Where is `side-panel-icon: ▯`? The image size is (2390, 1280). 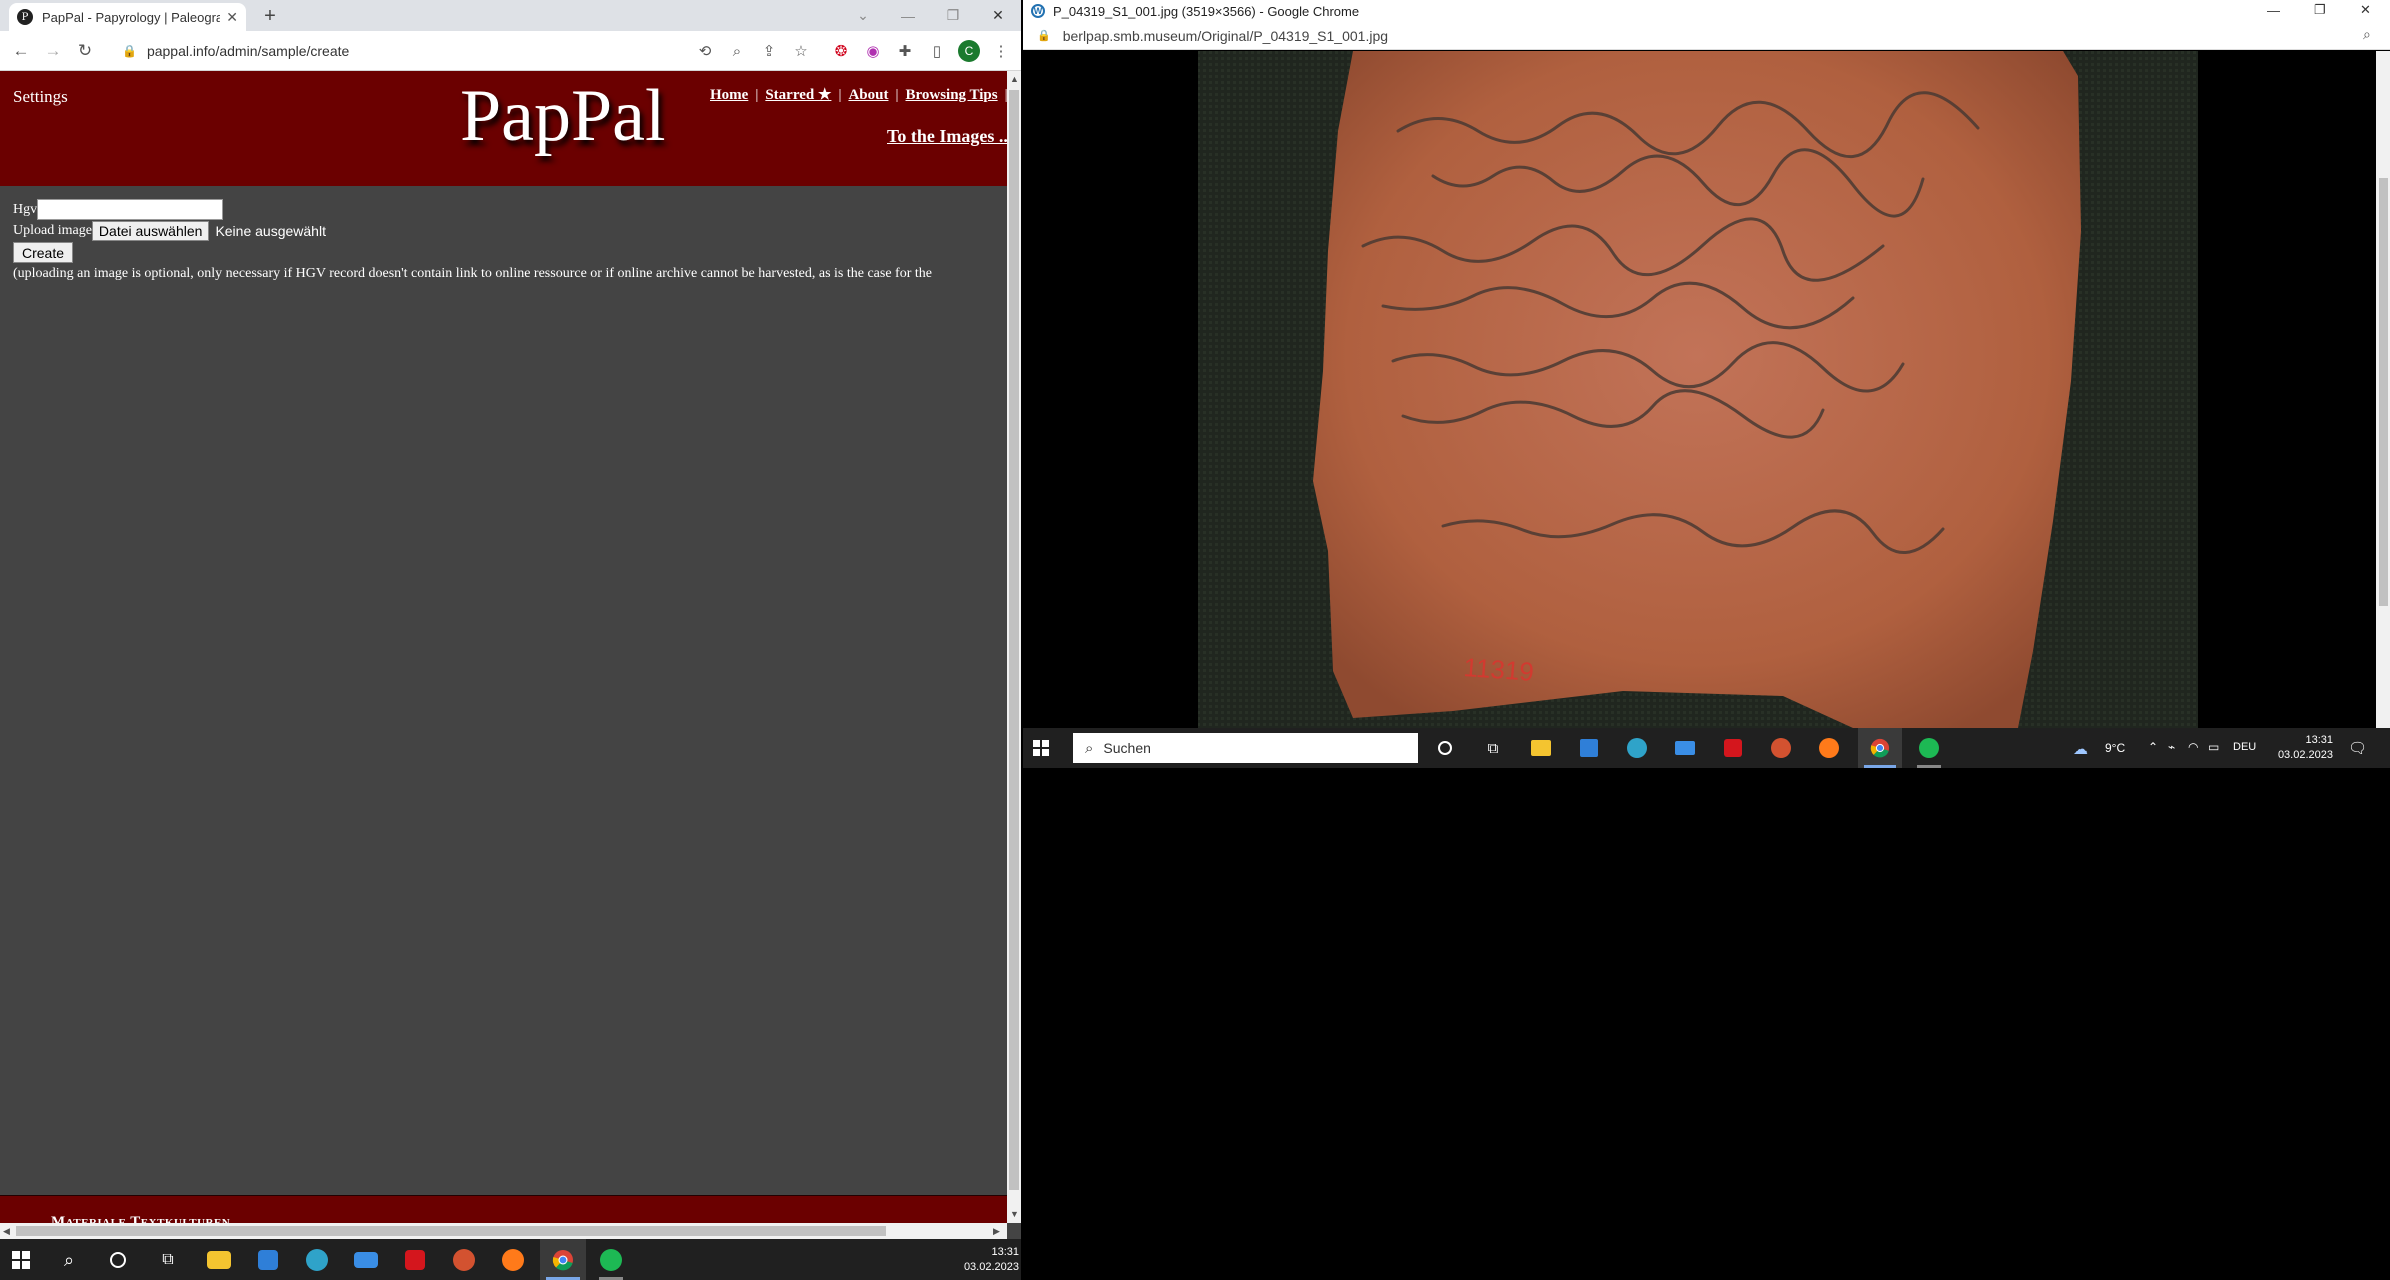 side-panel-icon: ▯ is located at coordinates (937, 51).